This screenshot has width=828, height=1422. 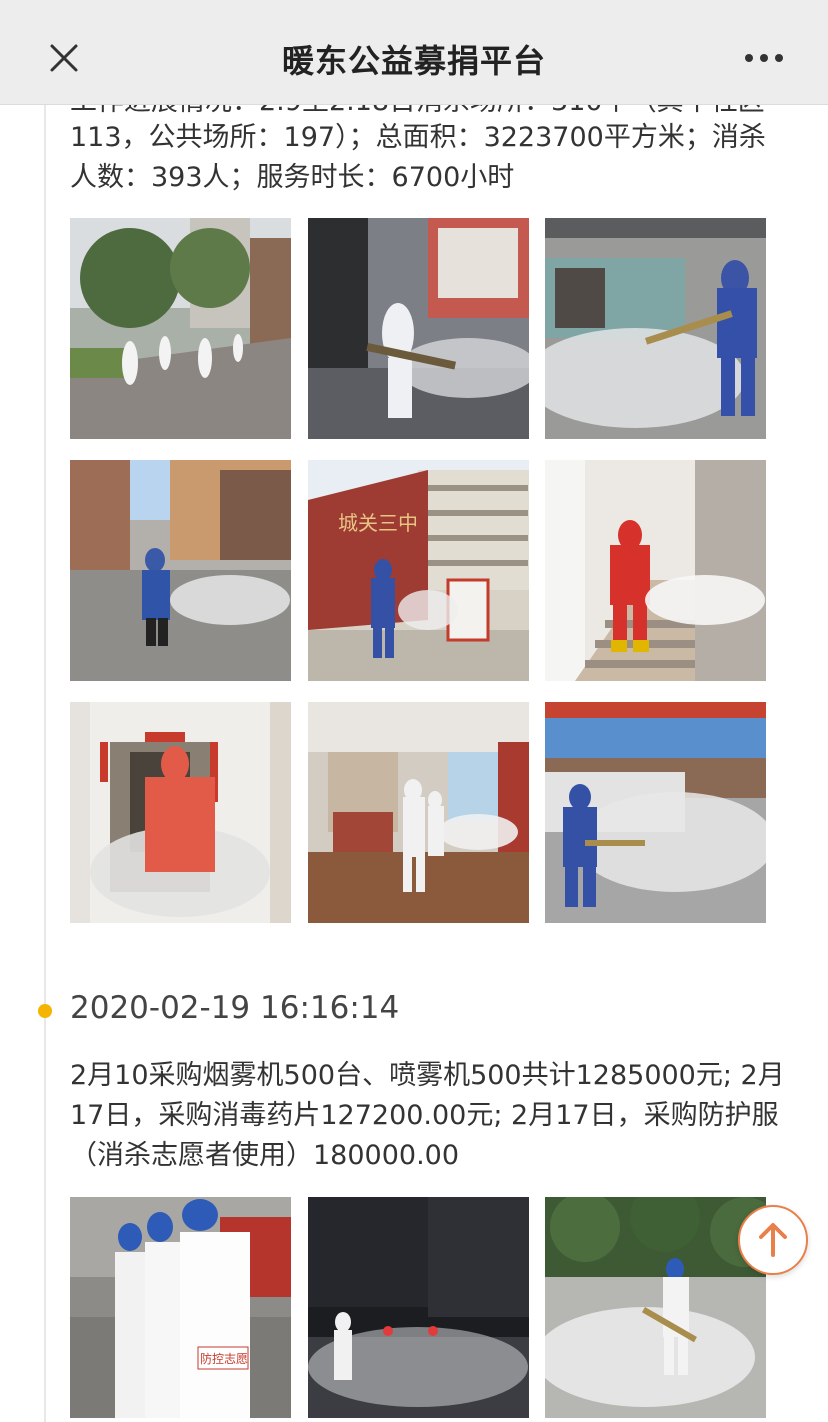 I want to click on scroll-top-button, so click(x=773, y=1240).